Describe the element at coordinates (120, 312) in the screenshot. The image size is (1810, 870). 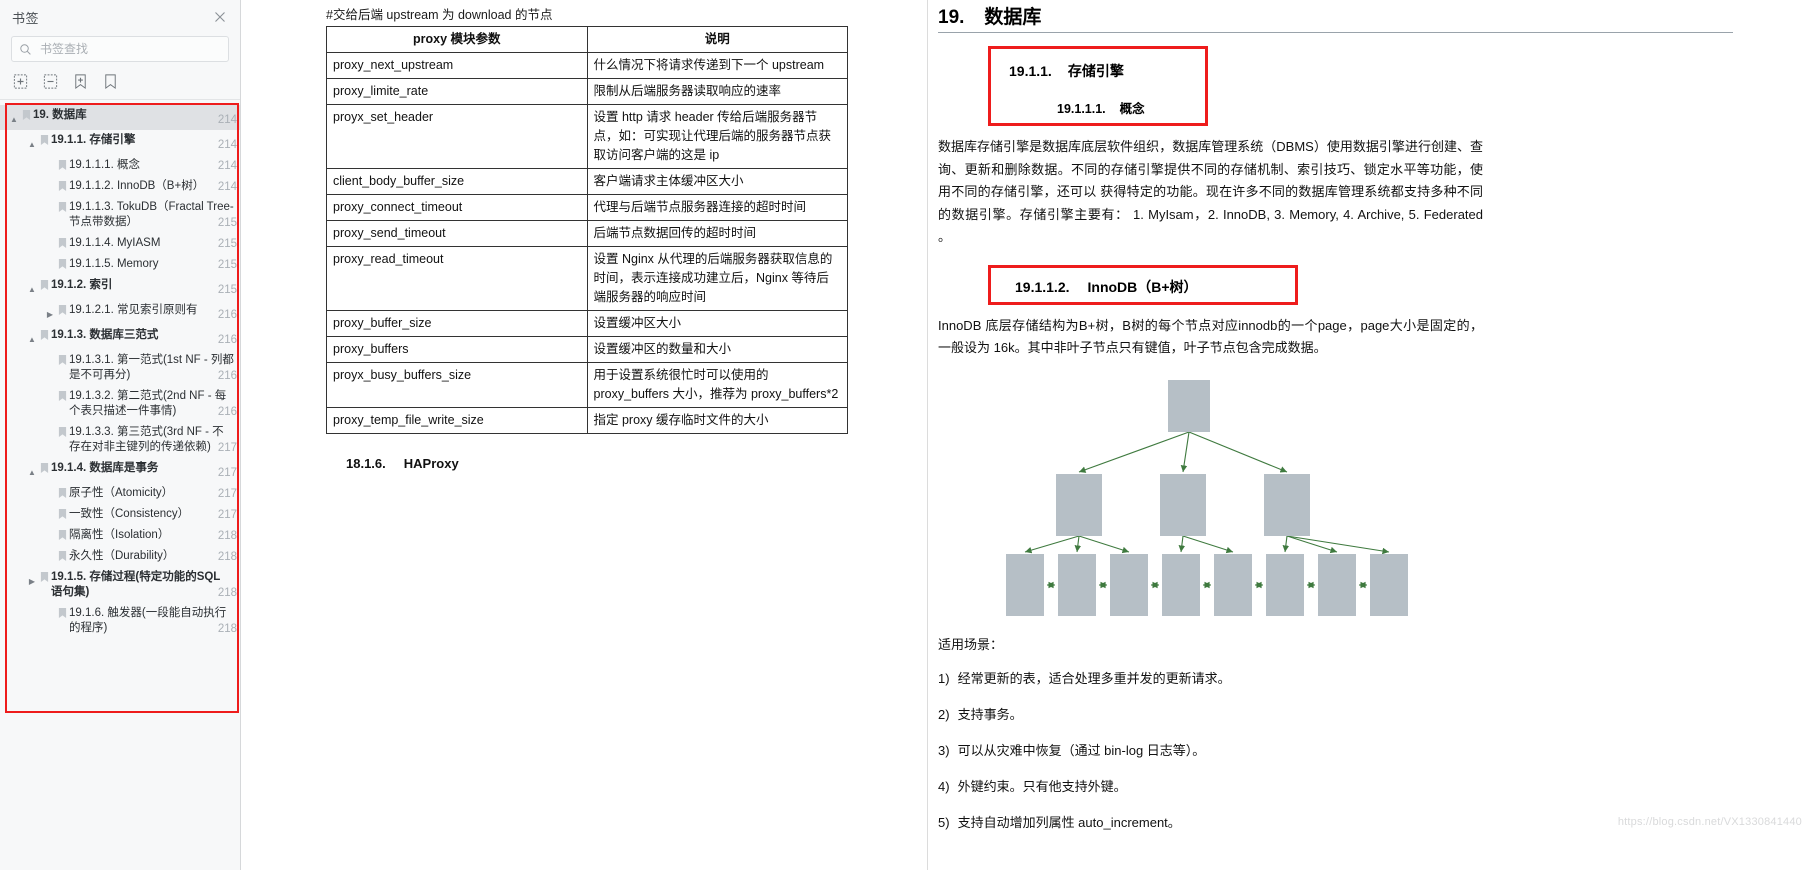
I see `tree-item: ▶ 19.1.2.1. 常见索引原则有 216` at that location.